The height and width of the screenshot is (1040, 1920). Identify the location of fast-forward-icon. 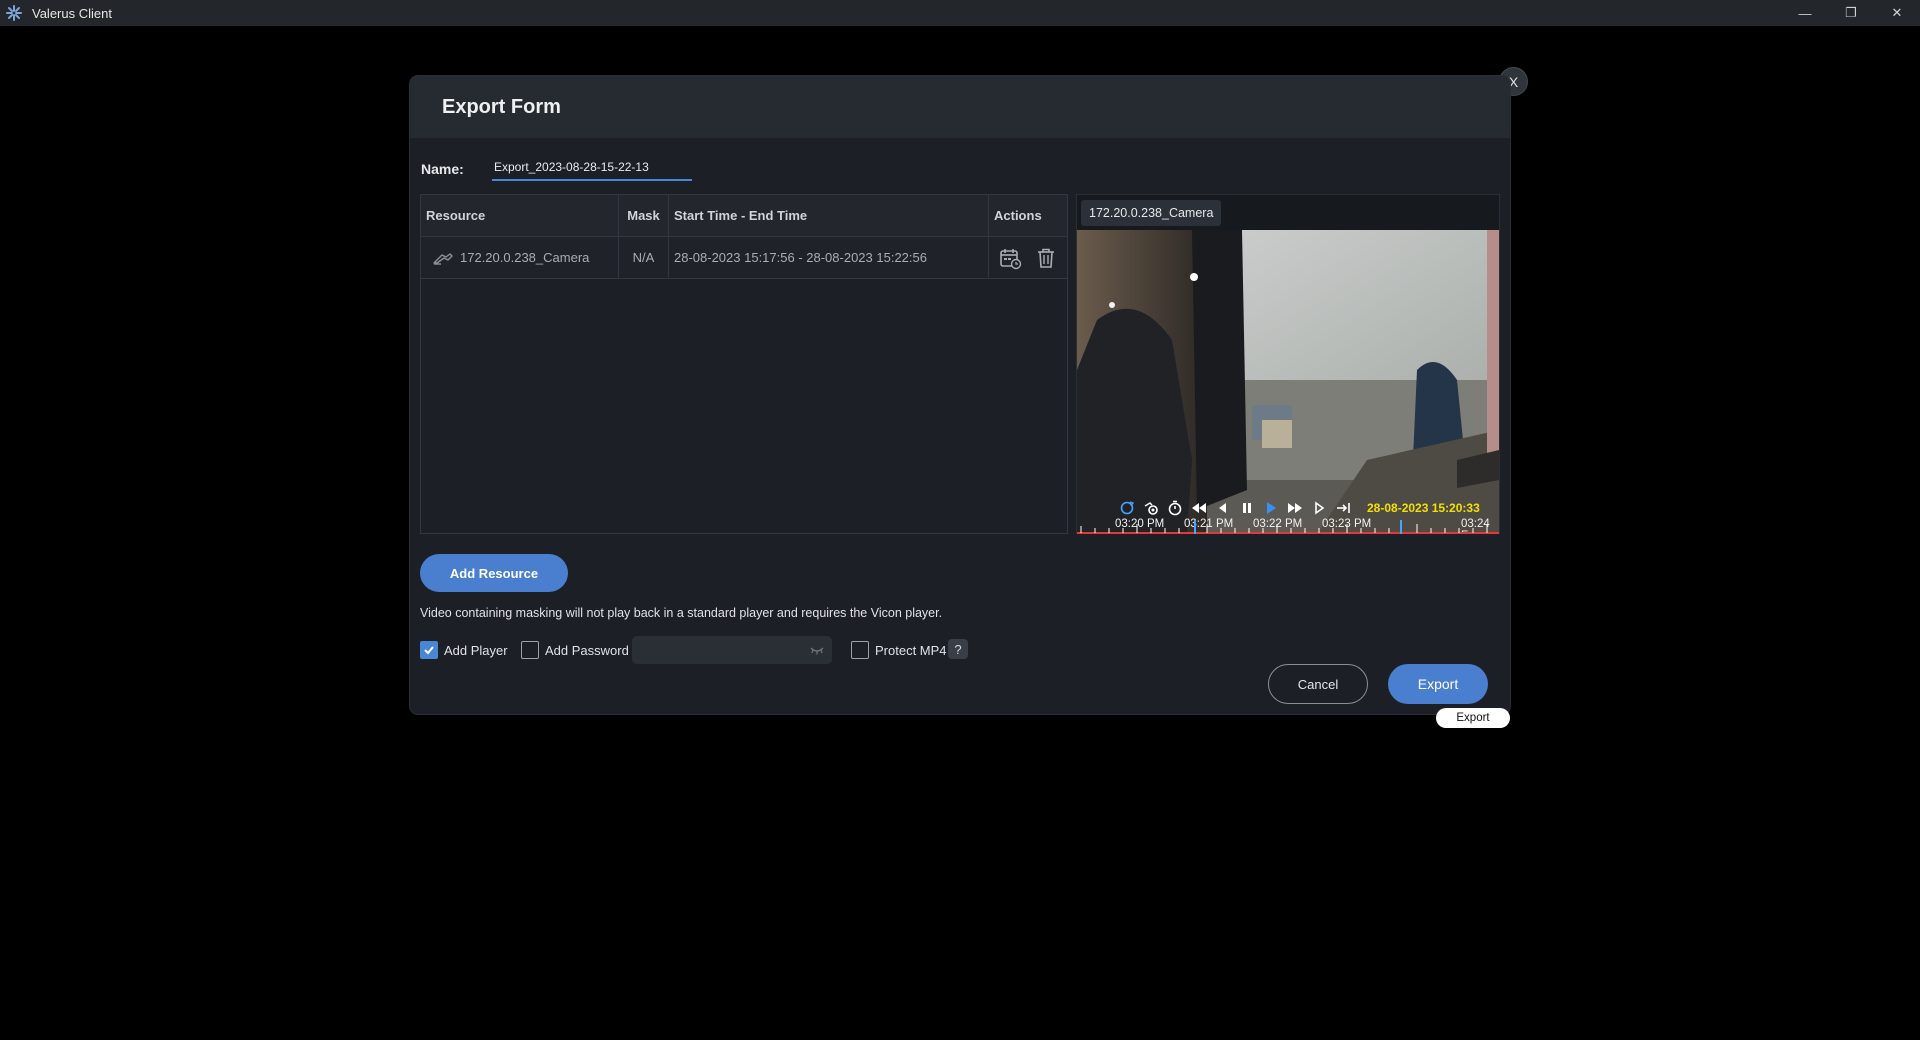
(1295, 508).